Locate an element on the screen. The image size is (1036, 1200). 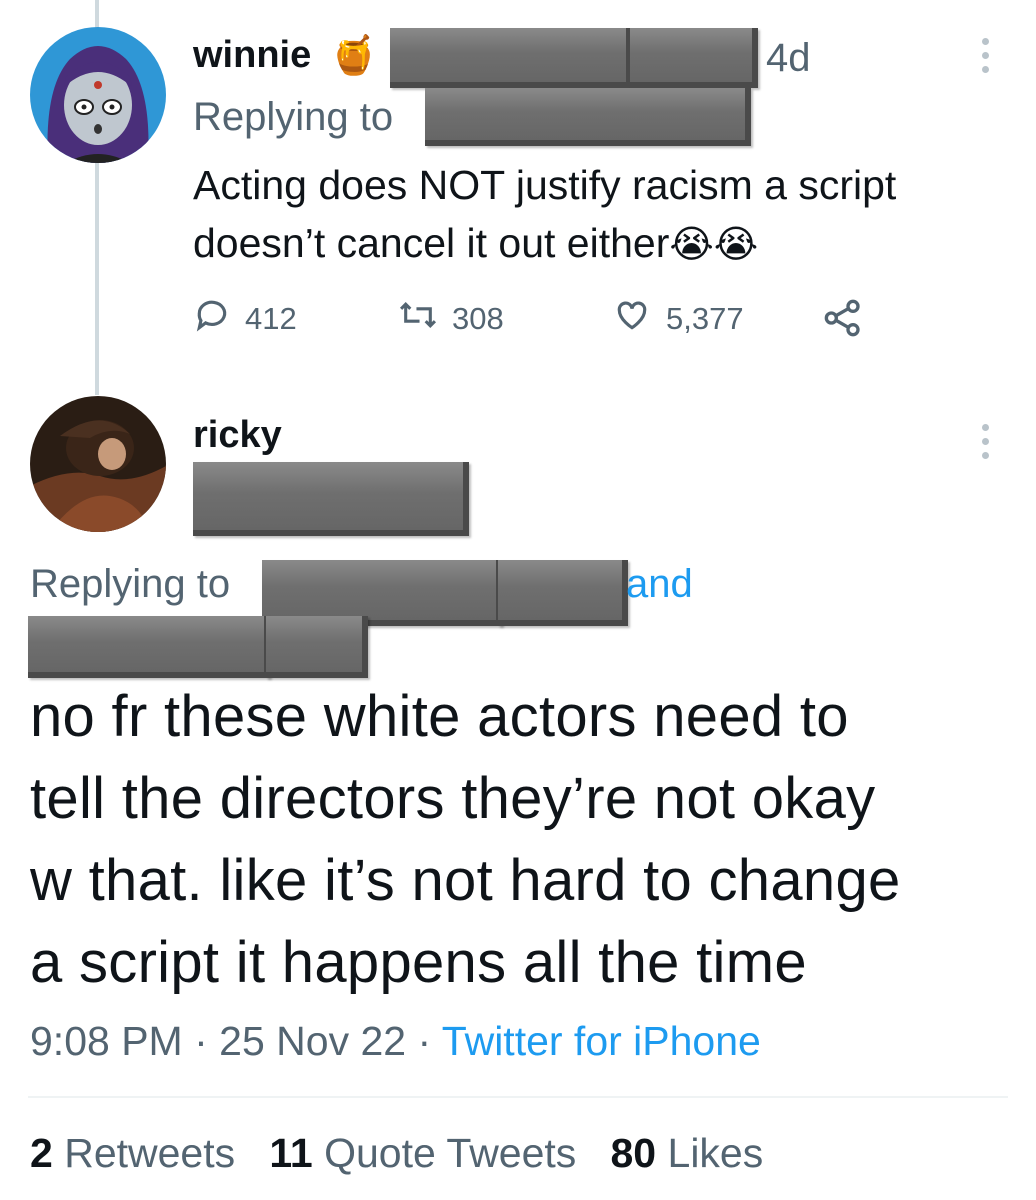
reply-count: 412 is located at coordinates (271, 318).